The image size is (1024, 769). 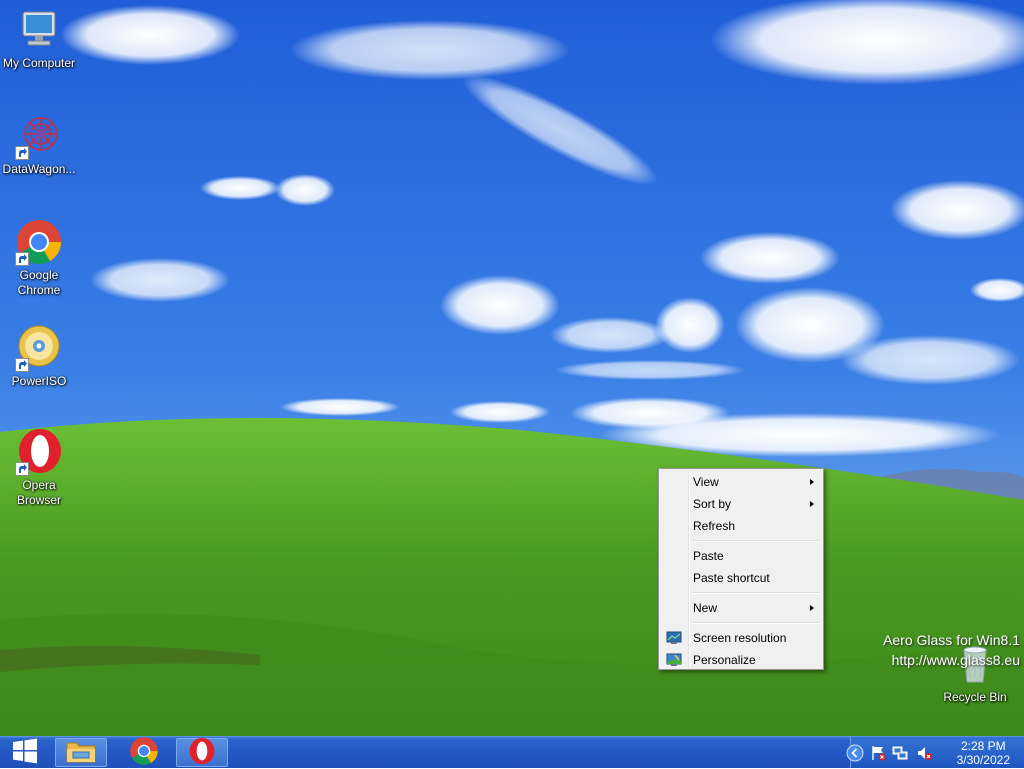 I want to click on desktop-icon-label: PowerISO, so click(x=39, y=381).